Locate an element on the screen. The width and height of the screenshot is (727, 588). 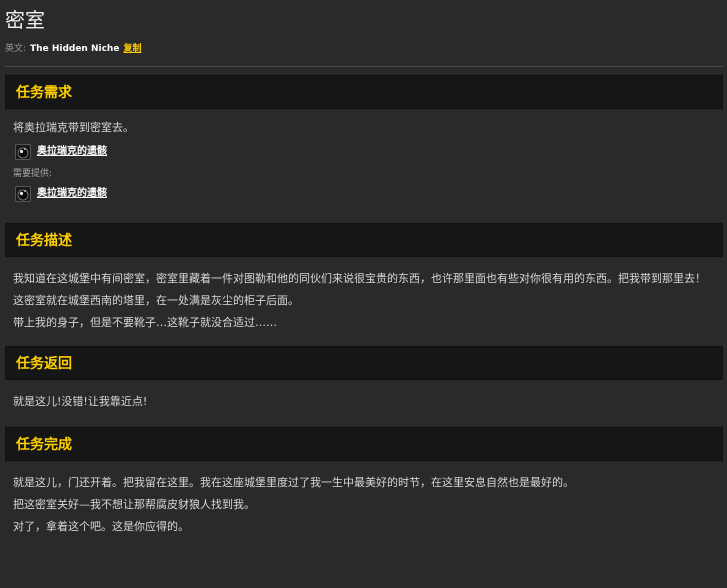
description-line: 这密室就在城堡西南的塔里，在一处满是灰尘的柜子后面。 is located at coordinates (156, 300).